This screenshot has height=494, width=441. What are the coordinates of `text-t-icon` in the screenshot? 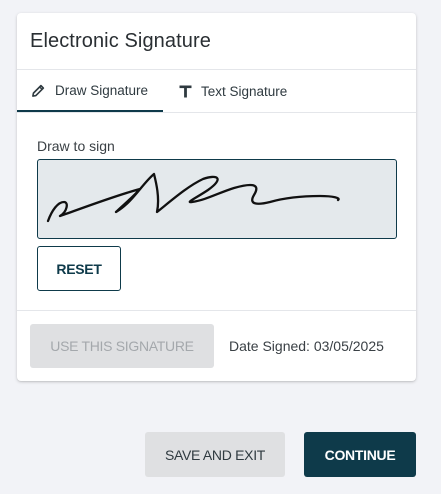 It's located at (185, 91).